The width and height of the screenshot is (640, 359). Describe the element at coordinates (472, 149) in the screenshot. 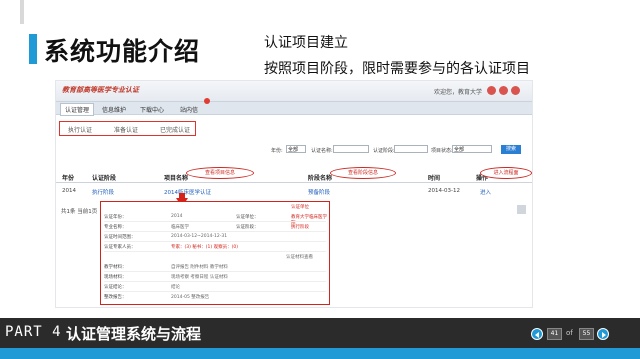

I see `filter-status-select: 全部` at that location.